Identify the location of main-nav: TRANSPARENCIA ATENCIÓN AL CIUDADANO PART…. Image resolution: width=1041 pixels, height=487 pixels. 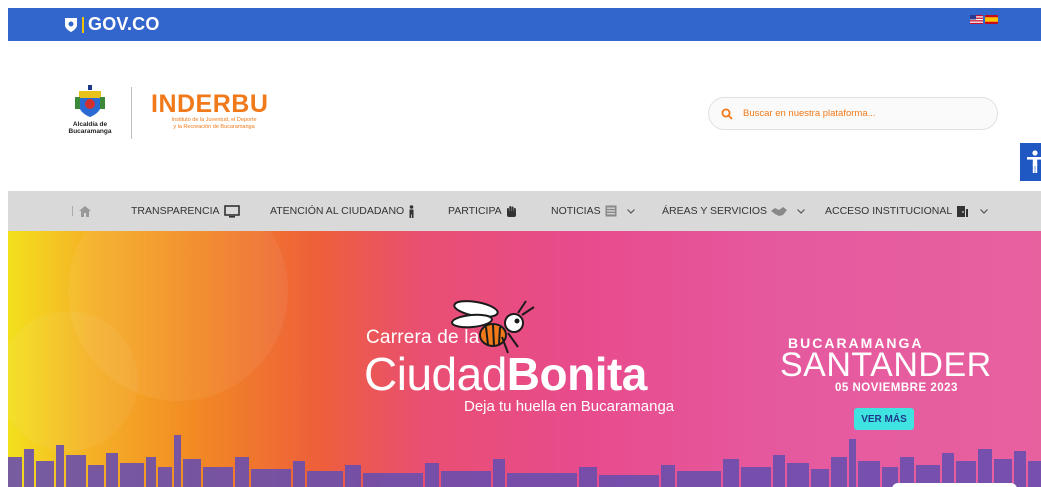
(524, 211).